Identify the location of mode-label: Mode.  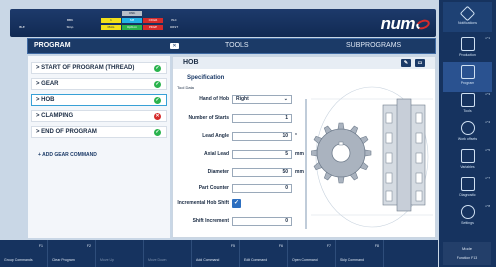
(466, 248).